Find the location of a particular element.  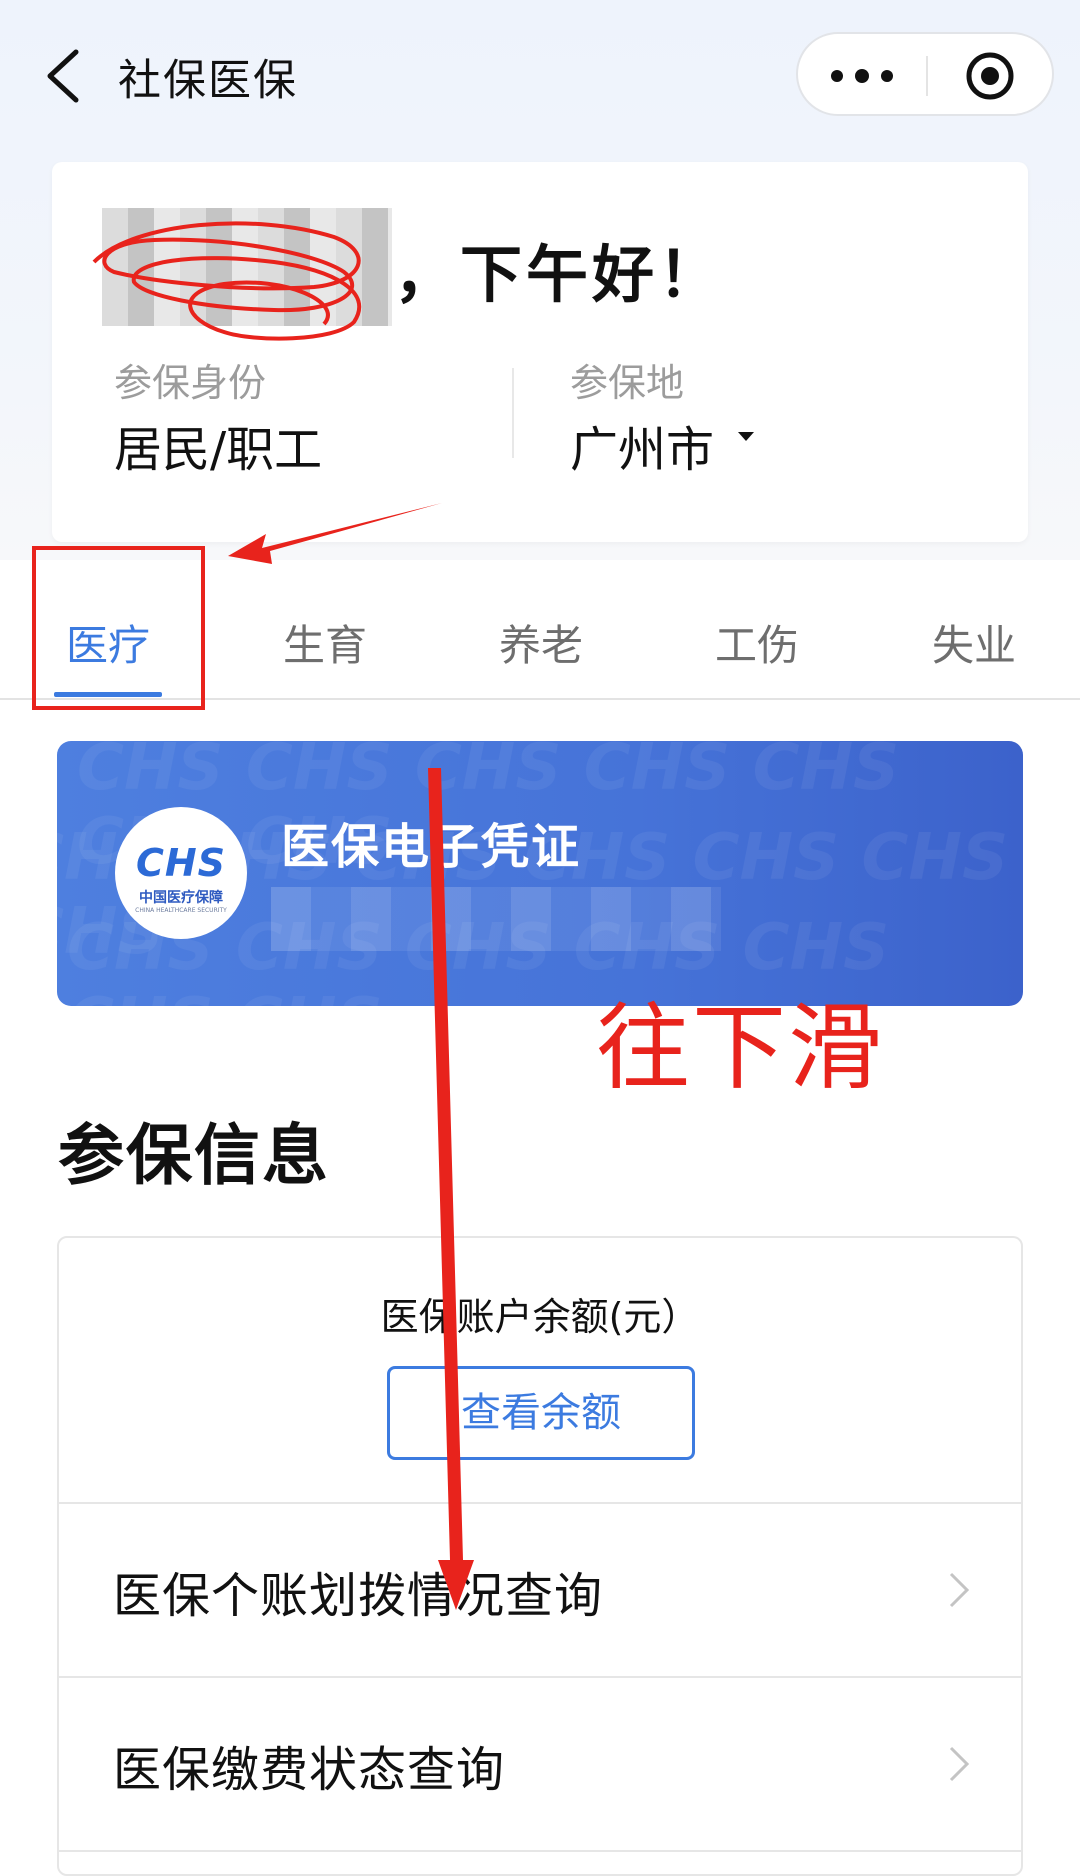

list-item-label: 医保个账划拨情况查询 is located at coordinates (358, 1596).